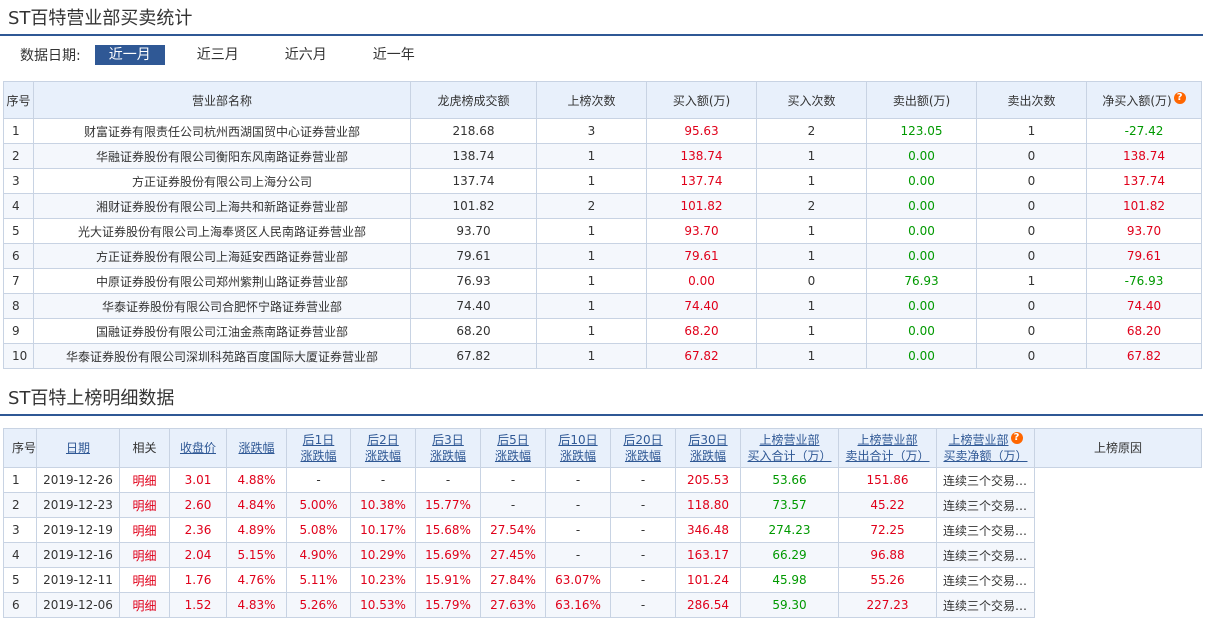 The image size is (1205, 623). I want to click on table-cell: 5.15%, so click(256, 555).